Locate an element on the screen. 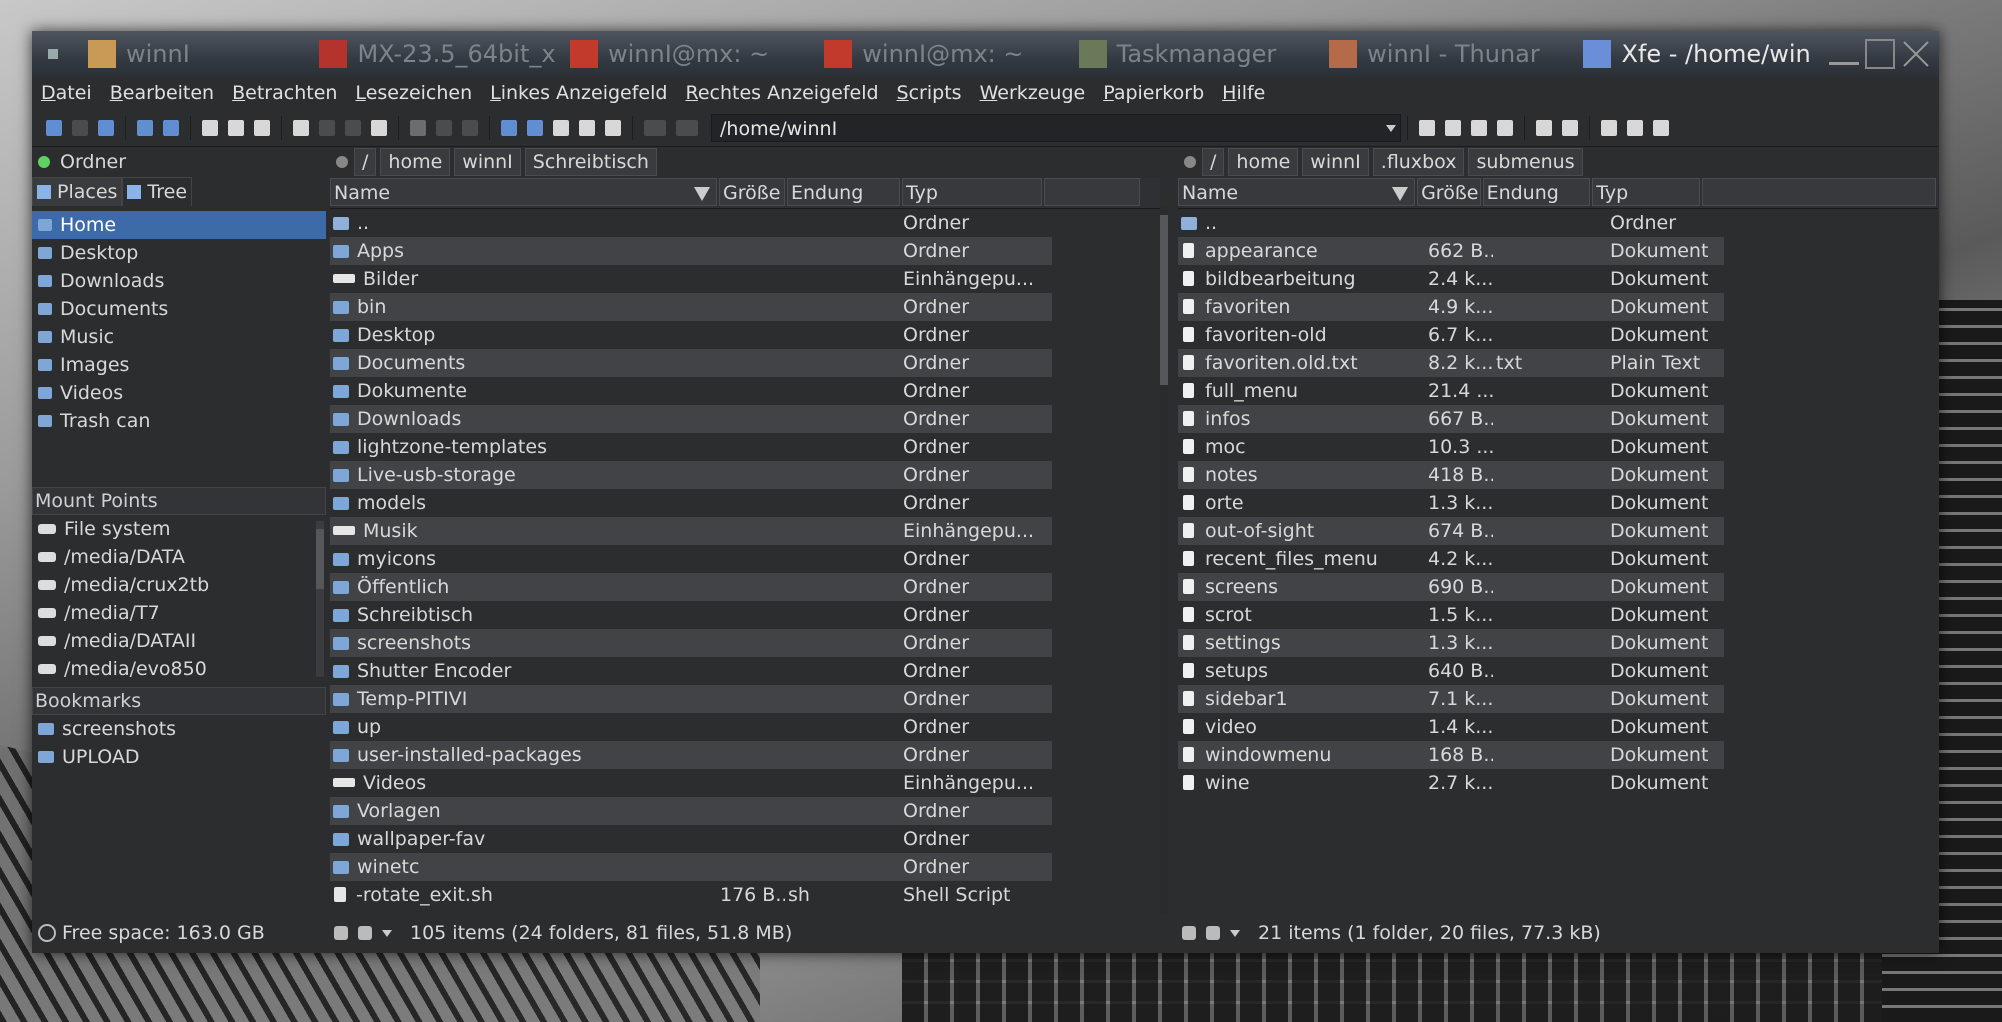 The height and width of the screenshot is (1022, 2002). save-icon is located at coordinates (262, 128).